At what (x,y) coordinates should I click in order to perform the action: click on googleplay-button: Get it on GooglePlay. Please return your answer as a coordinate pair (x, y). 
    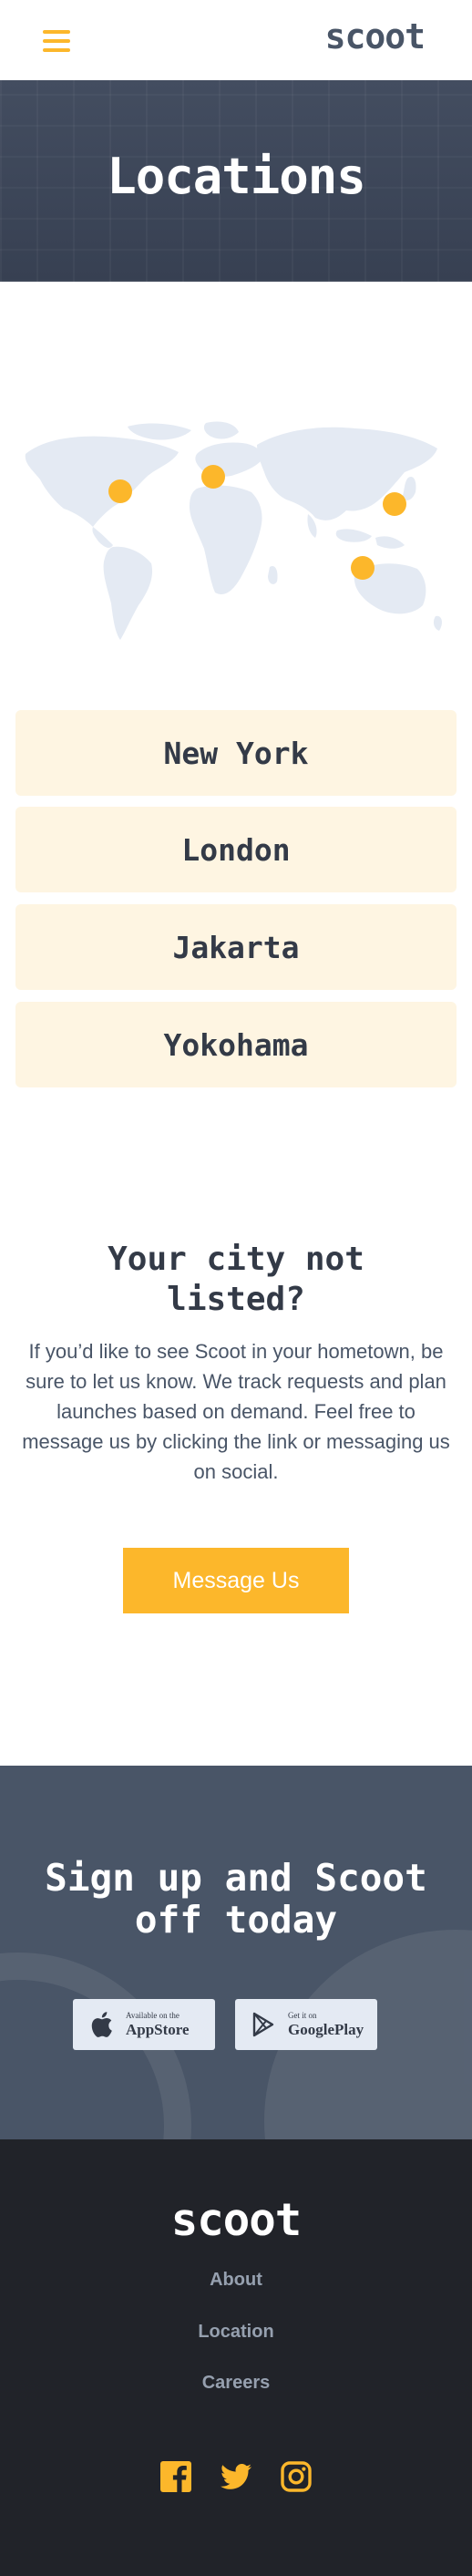
    Looking at the image, I should click on (306, 2024).